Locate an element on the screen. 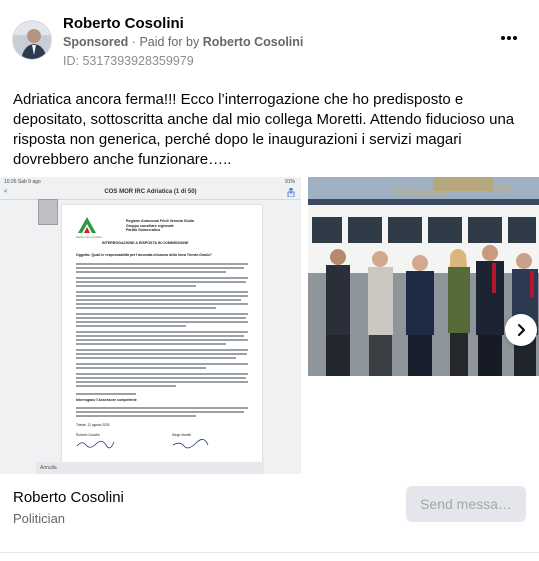 This screenshot has width=539, height=561. sponsored-label: Sponsored is located at coordinates (95, 42).